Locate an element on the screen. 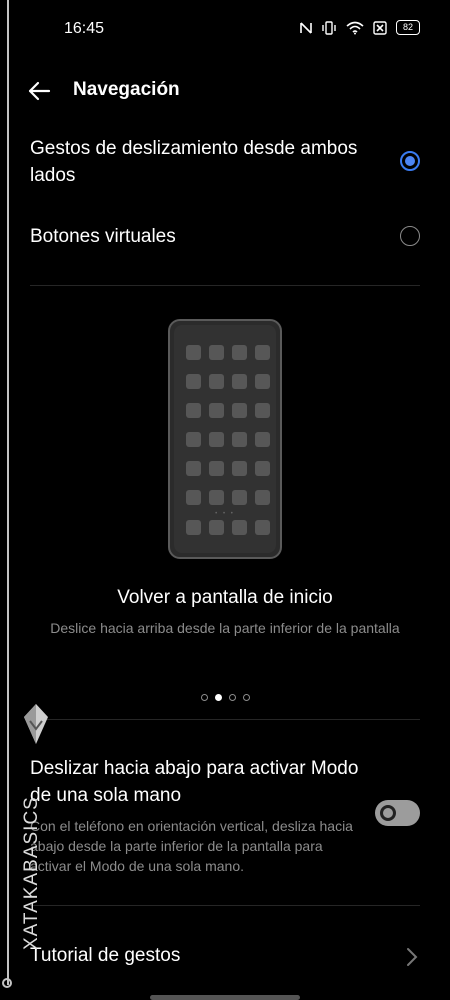  tutorial-label: Tutorial de gestos is located at coordinates (105, 955).